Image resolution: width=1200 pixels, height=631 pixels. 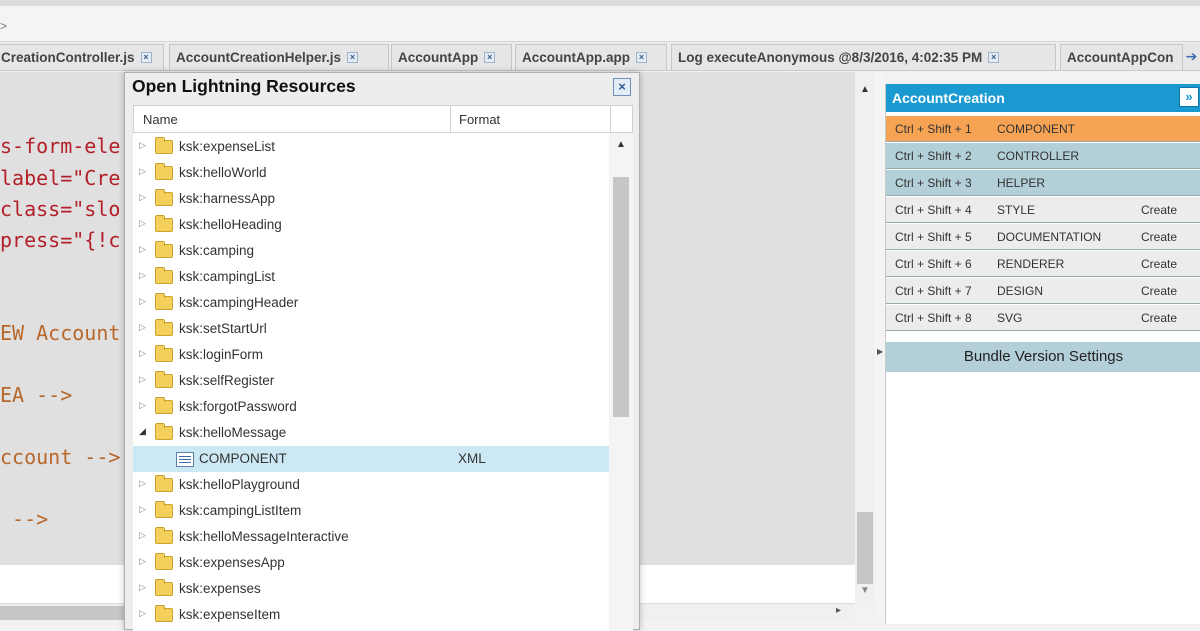 What do you see at coordinates (160, 119) in the screenshot?
I see `column-header-name: Name` at bounding box center [160, 119].